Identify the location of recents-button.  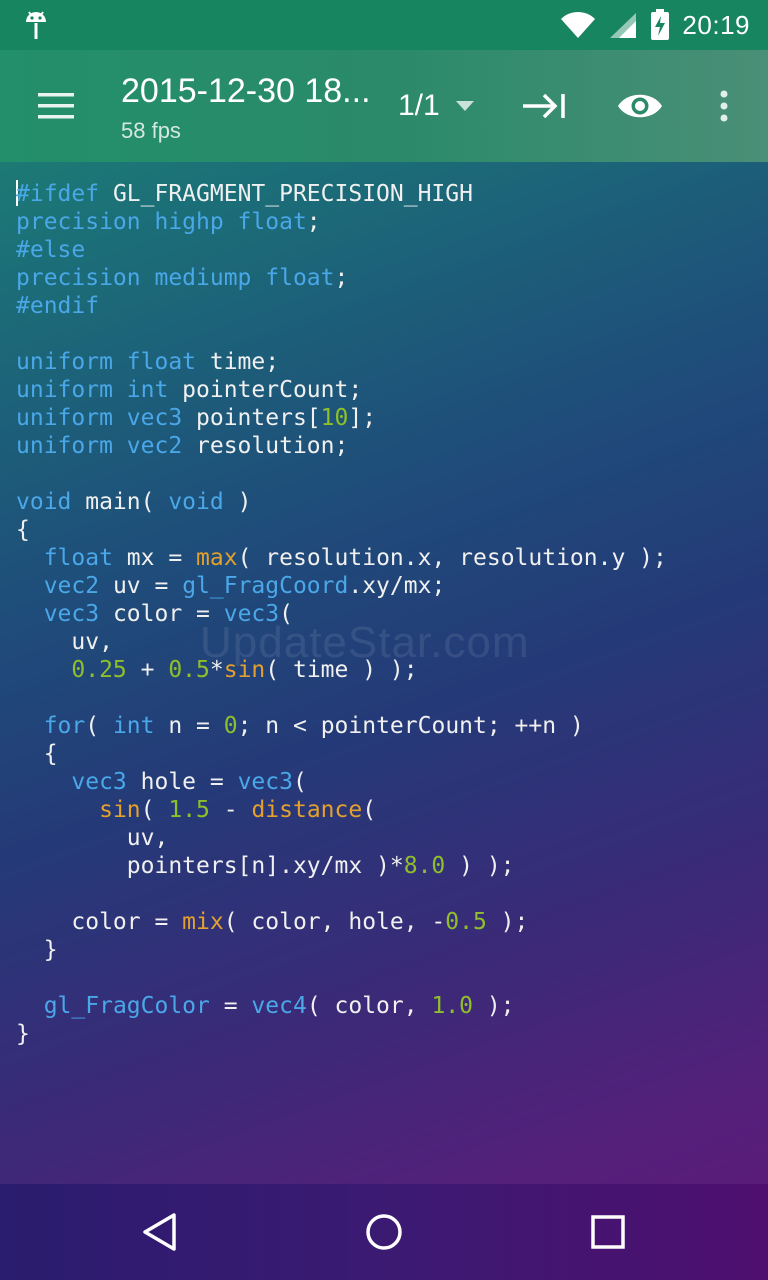
(608, 1232).